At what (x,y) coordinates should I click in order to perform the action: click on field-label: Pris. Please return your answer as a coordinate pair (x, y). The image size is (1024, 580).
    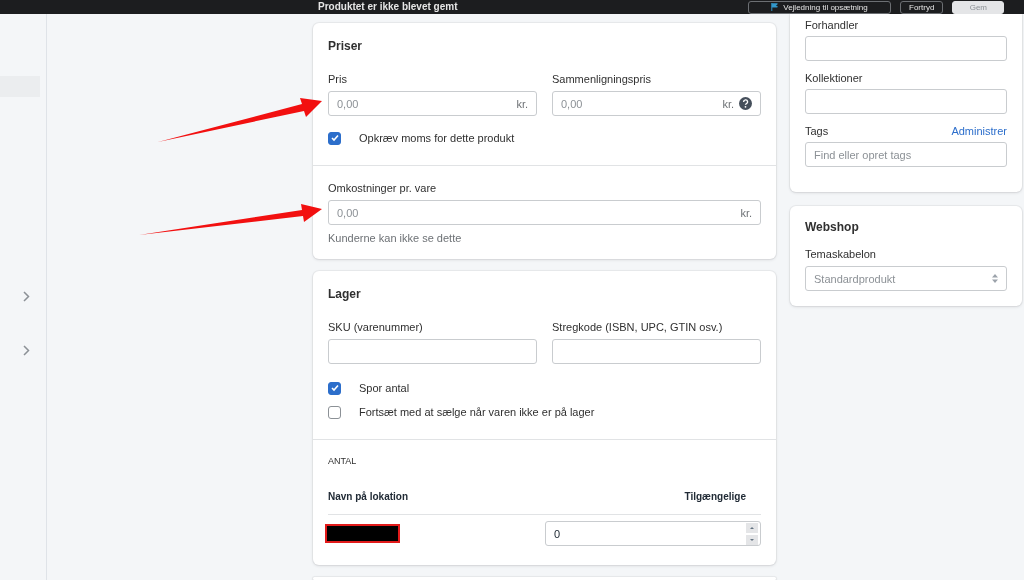
    Looking at the image, I should click on (338, 79).